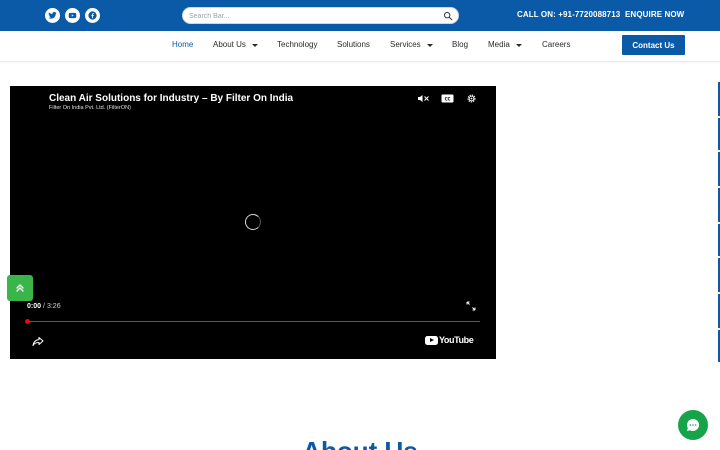 This screenshot has width=720, height=450. I want to click on facebook-icon, so click(92, 15).